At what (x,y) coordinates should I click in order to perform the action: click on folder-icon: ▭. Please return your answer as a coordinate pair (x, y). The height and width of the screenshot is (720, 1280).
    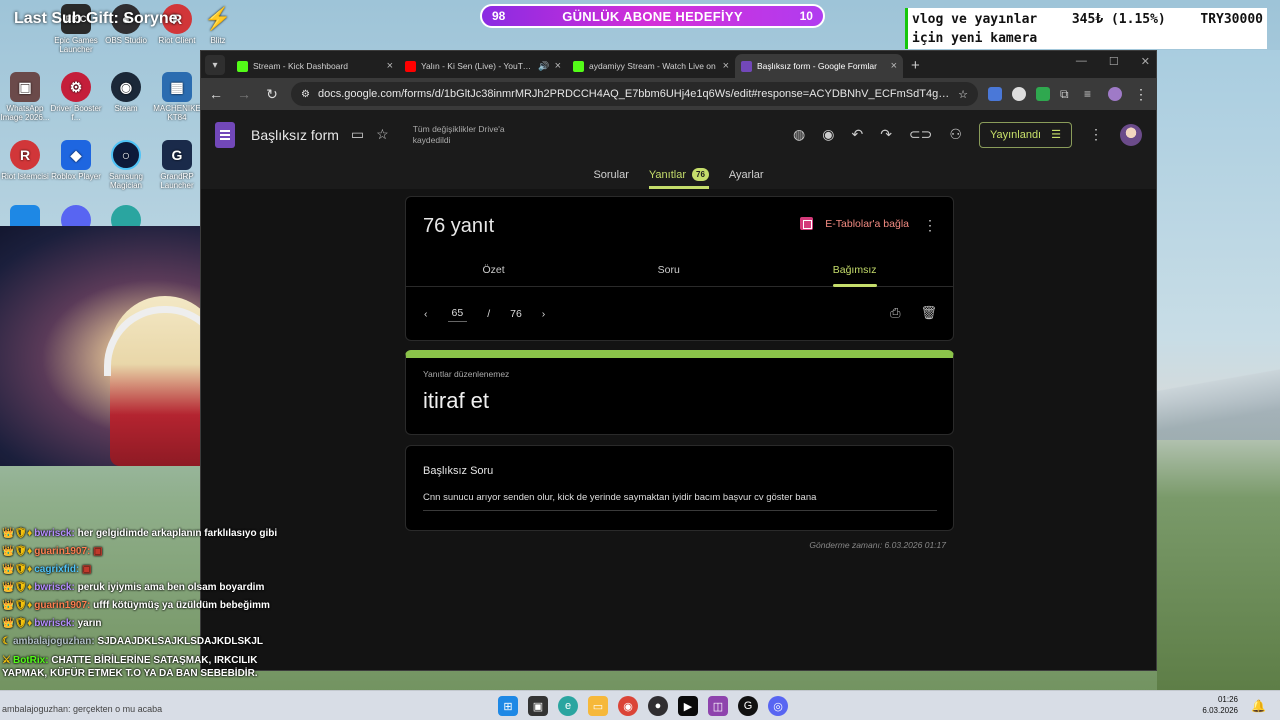
    Looking at the image, I should click on (357, 134).